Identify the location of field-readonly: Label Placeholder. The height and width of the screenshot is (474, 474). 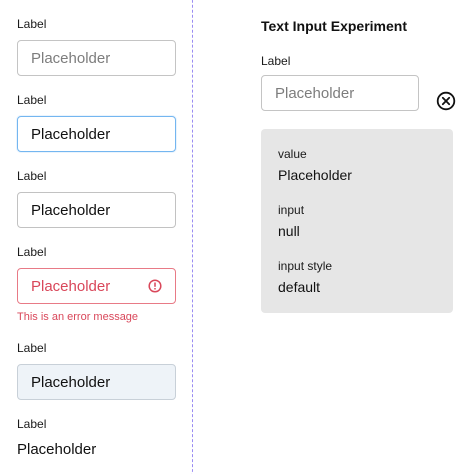
(96, 370).